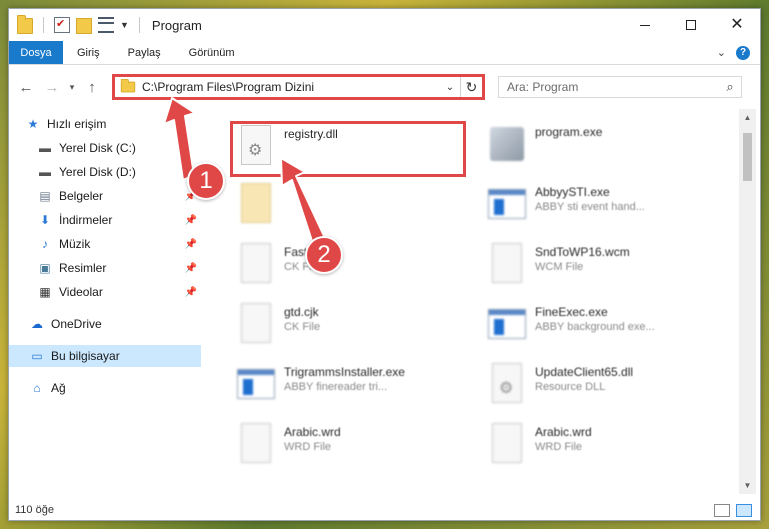 This screenshot has height=529, width=769. What do you see at coordinates (26, 87) in the screenshot?
I see `back-button: ←` at bounding box center [26, 87].